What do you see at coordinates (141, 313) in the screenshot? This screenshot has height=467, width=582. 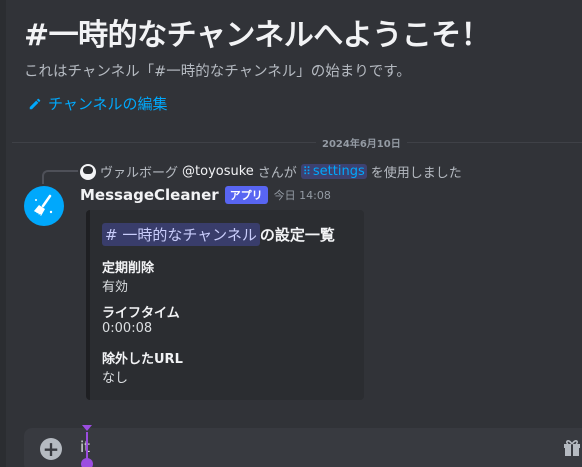 I see `embed-field-name: ライフタイム` at bounding box center [141, 313].